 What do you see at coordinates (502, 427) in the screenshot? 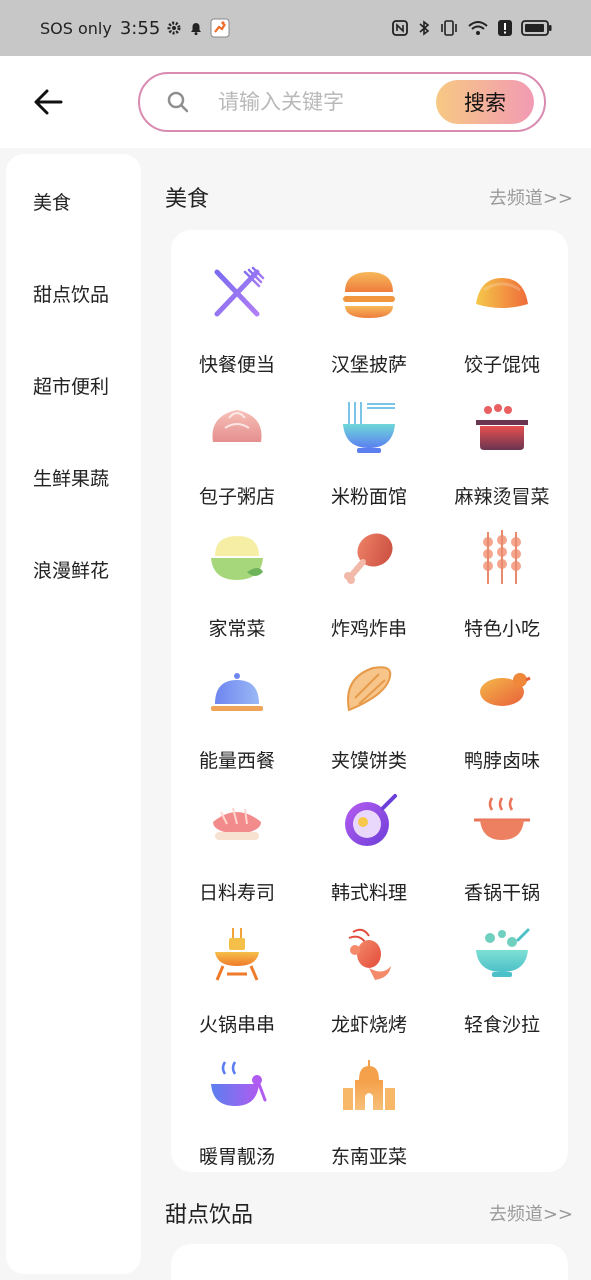
I see `hotpot-skewer-icon` at bounding box center [502, 427].